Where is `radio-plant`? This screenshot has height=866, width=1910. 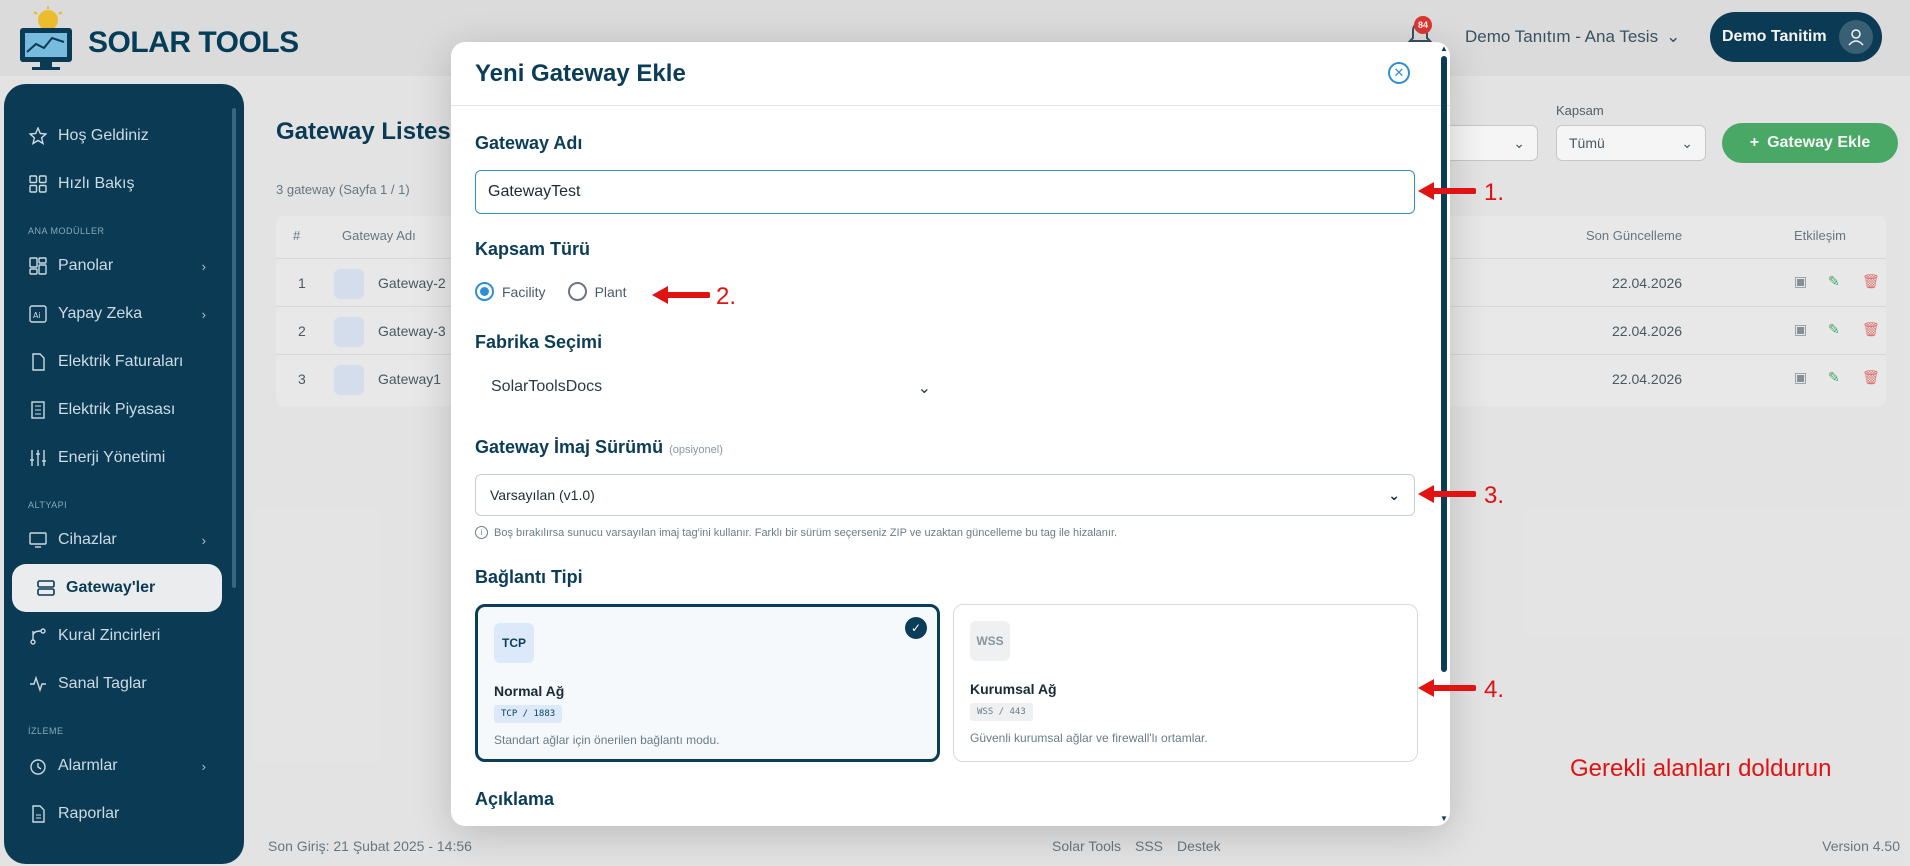 radio-plant is located at coordinates (577, 291).